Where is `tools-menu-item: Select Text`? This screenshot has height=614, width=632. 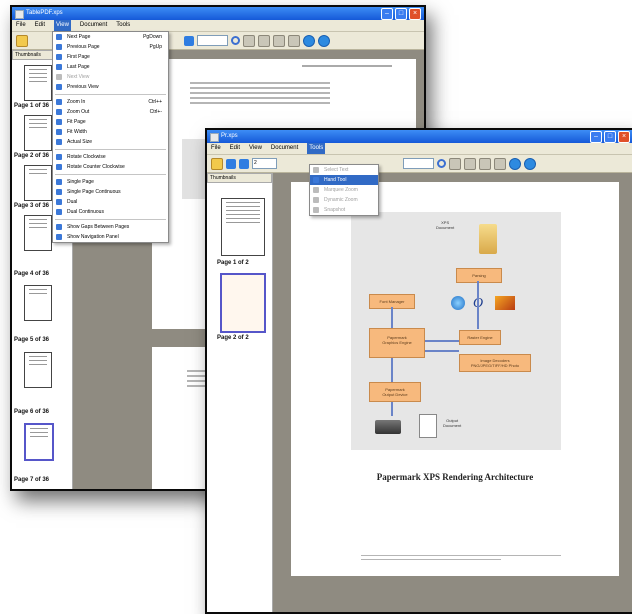 tools-menu-item: Select Text is located at coordinates (344, 170).